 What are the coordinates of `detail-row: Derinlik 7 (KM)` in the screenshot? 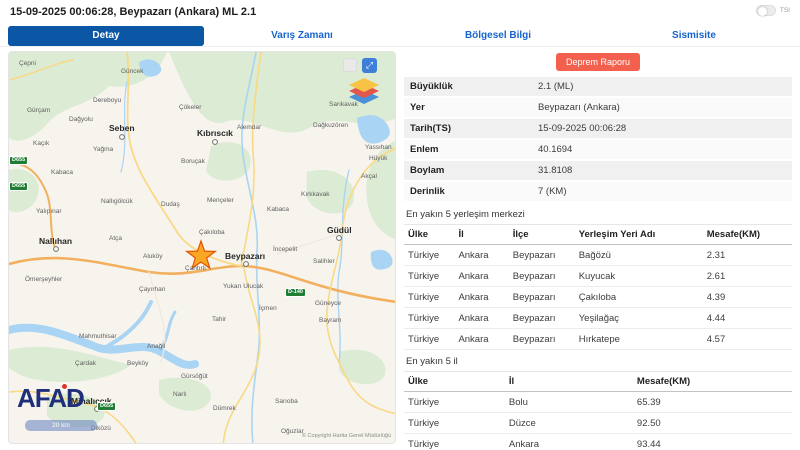 It's located at (598, 191).